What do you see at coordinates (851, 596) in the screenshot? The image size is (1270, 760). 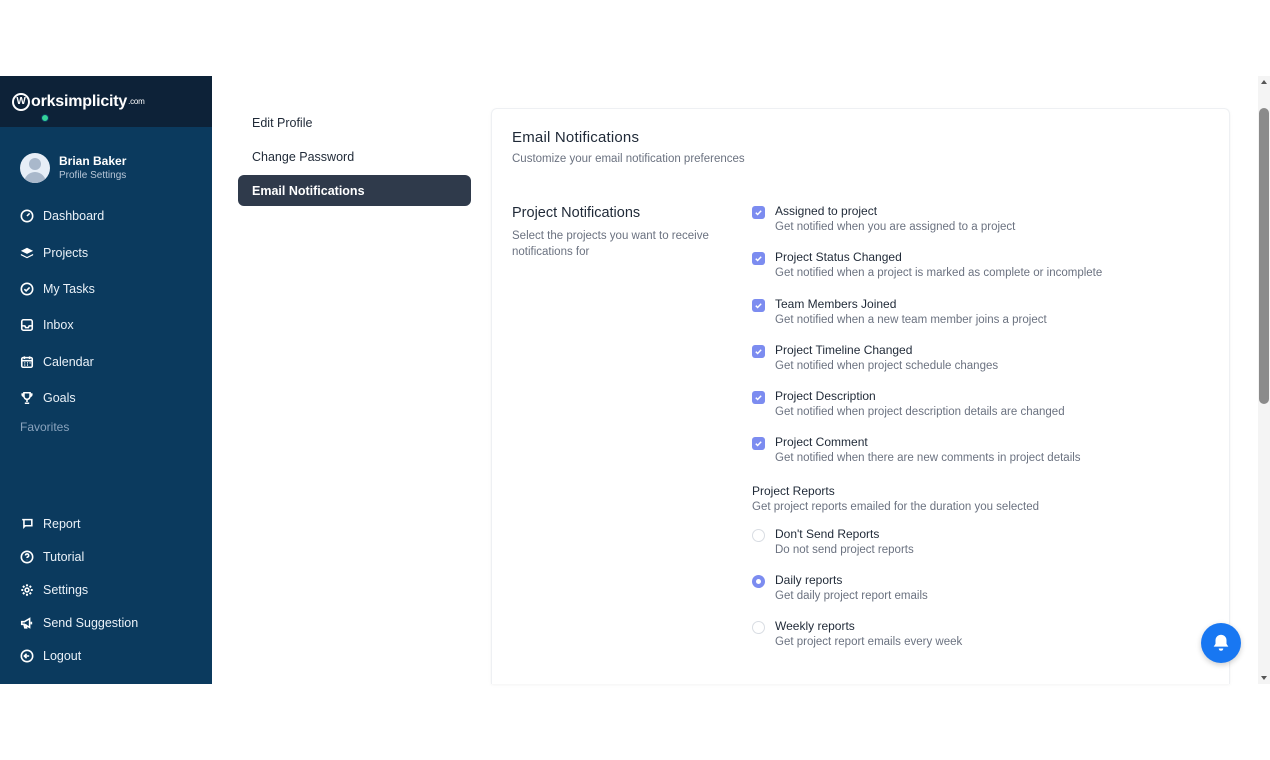 I see `option-description: Get daily project report emails` at bounding box center [851, 596].